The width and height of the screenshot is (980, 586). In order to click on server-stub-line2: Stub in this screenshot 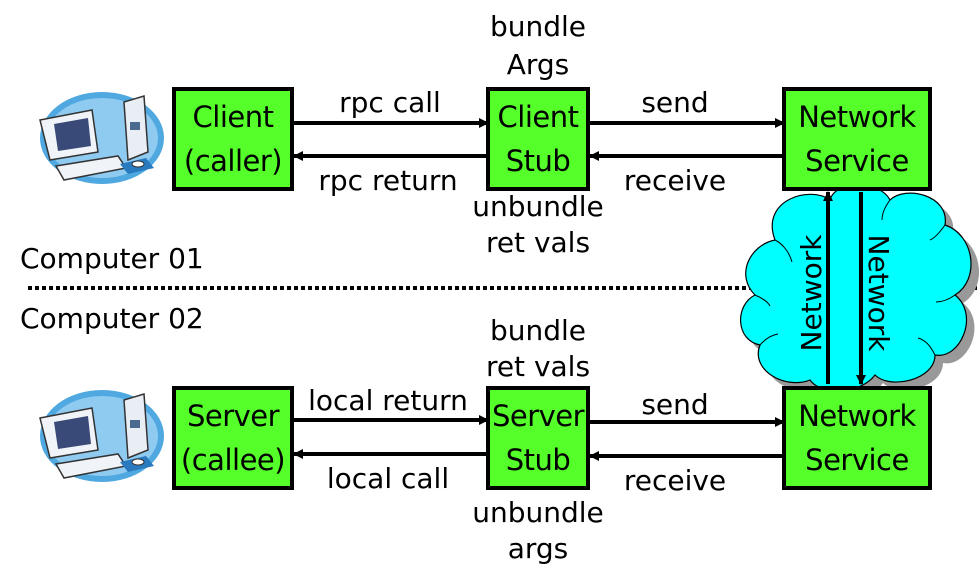, I will do `click(538, 460)`.